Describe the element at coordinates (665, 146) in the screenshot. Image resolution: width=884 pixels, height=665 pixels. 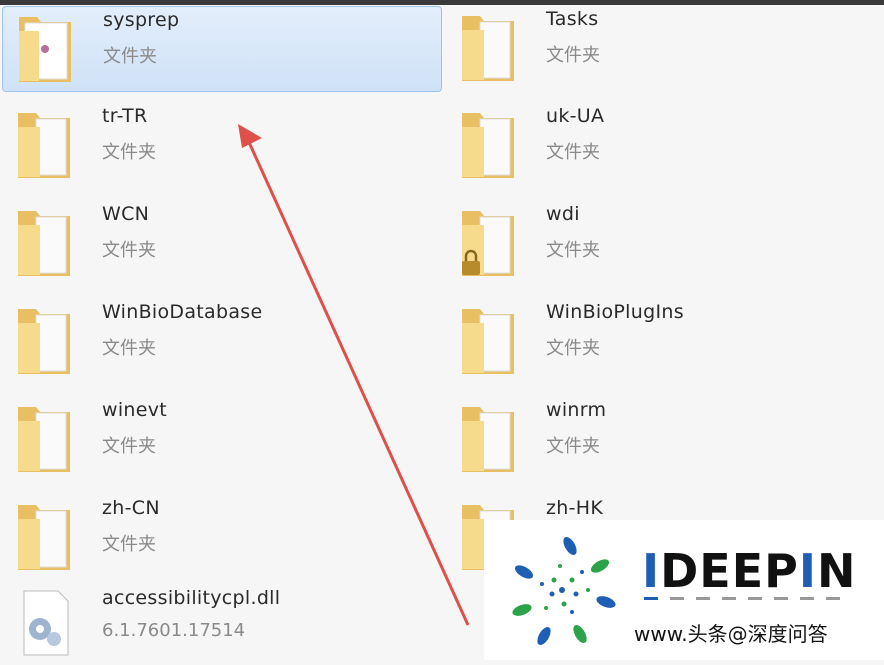
I see `file-item-uk-ua: uk-UA 文件夹` at that location.